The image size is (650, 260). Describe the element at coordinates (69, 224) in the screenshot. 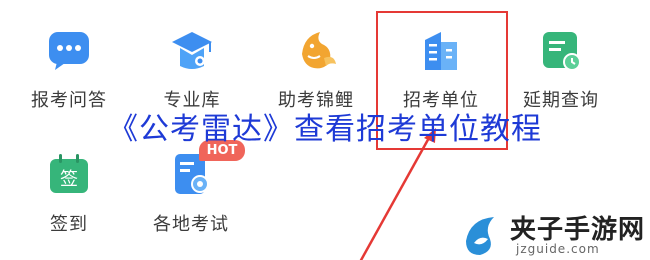

I see `grid-item-label: 签到` at that location.